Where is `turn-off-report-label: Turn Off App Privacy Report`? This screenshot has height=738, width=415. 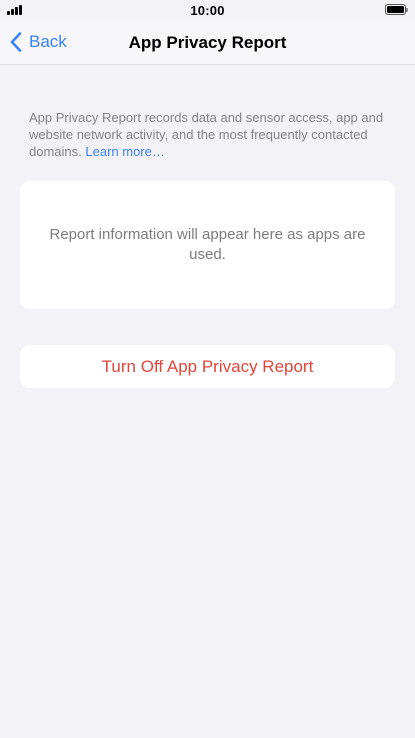
turn-off-report-label: Turn Off App Privacy Report is located at coordinates (207, 366).